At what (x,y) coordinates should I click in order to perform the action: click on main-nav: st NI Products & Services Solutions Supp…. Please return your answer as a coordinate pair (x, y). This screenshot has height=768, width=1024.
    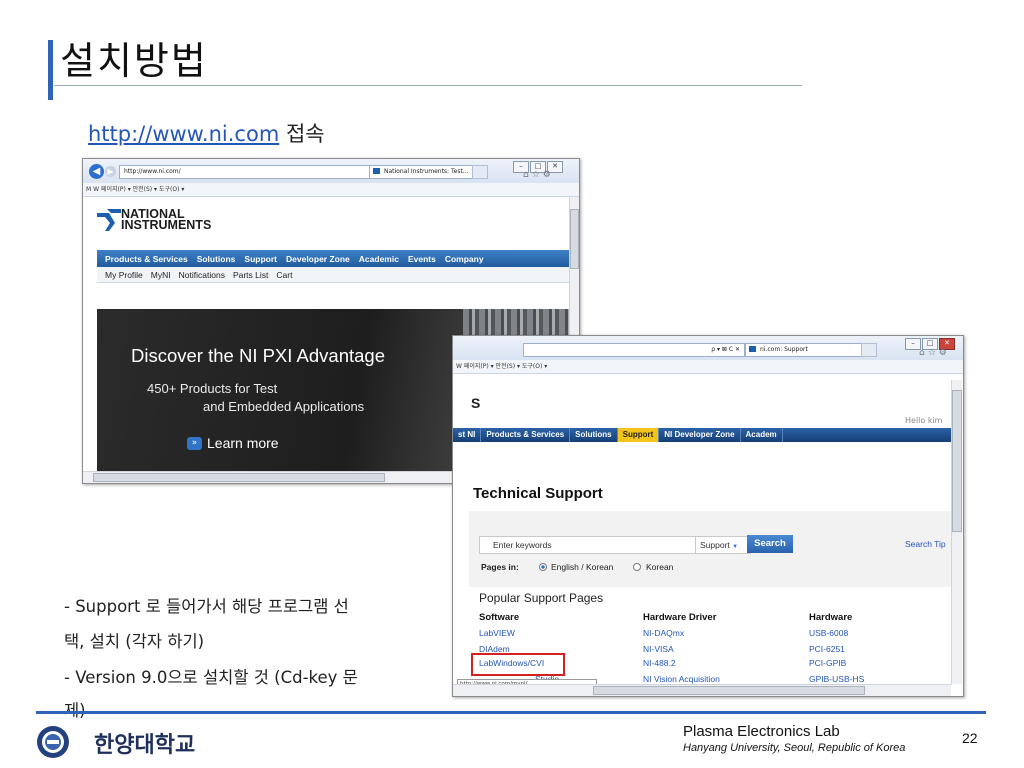
    Looking at the image, I should click on (702, 435).